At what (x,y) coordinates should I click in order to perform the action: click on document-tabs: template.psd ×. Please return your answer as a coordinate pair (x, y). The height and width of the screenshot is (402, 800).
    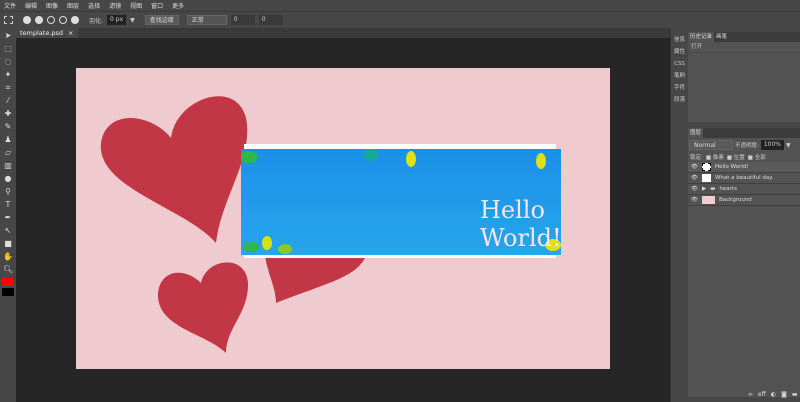
    Looking at the image, I should click on (343, 33).